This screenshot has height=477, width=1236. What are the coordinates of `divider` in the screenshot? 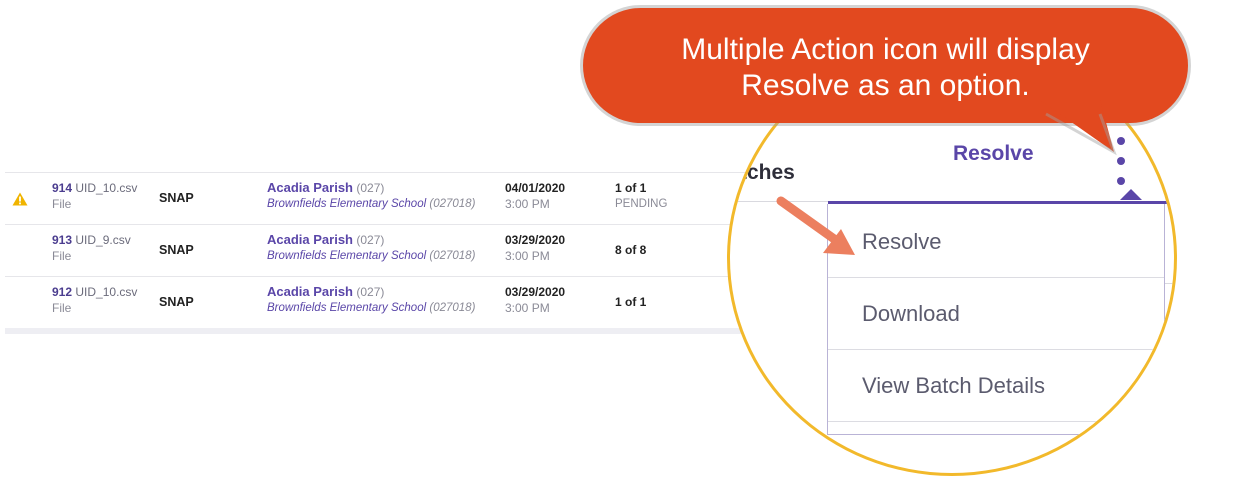 It's located at (1169, 283).